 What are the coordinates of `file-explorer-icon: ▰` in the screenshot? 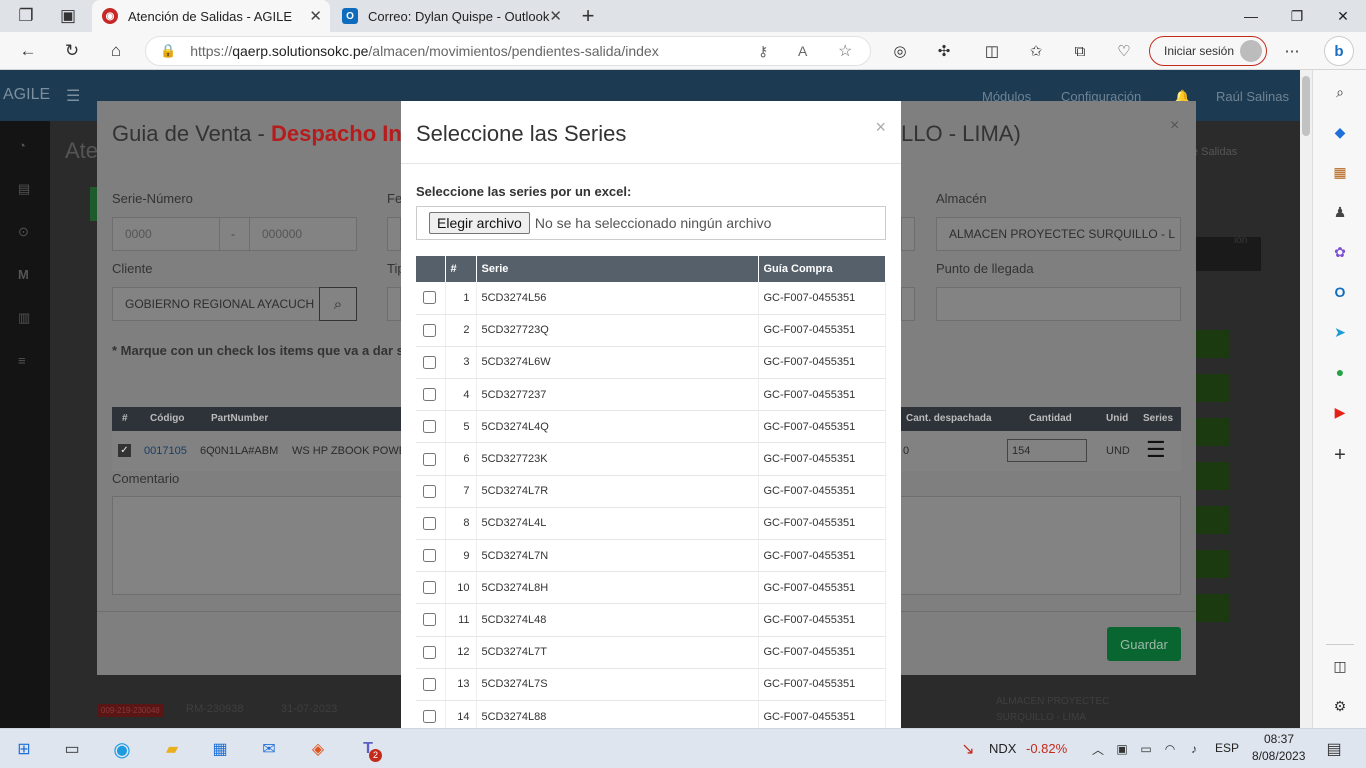 It's located at (172, 749).